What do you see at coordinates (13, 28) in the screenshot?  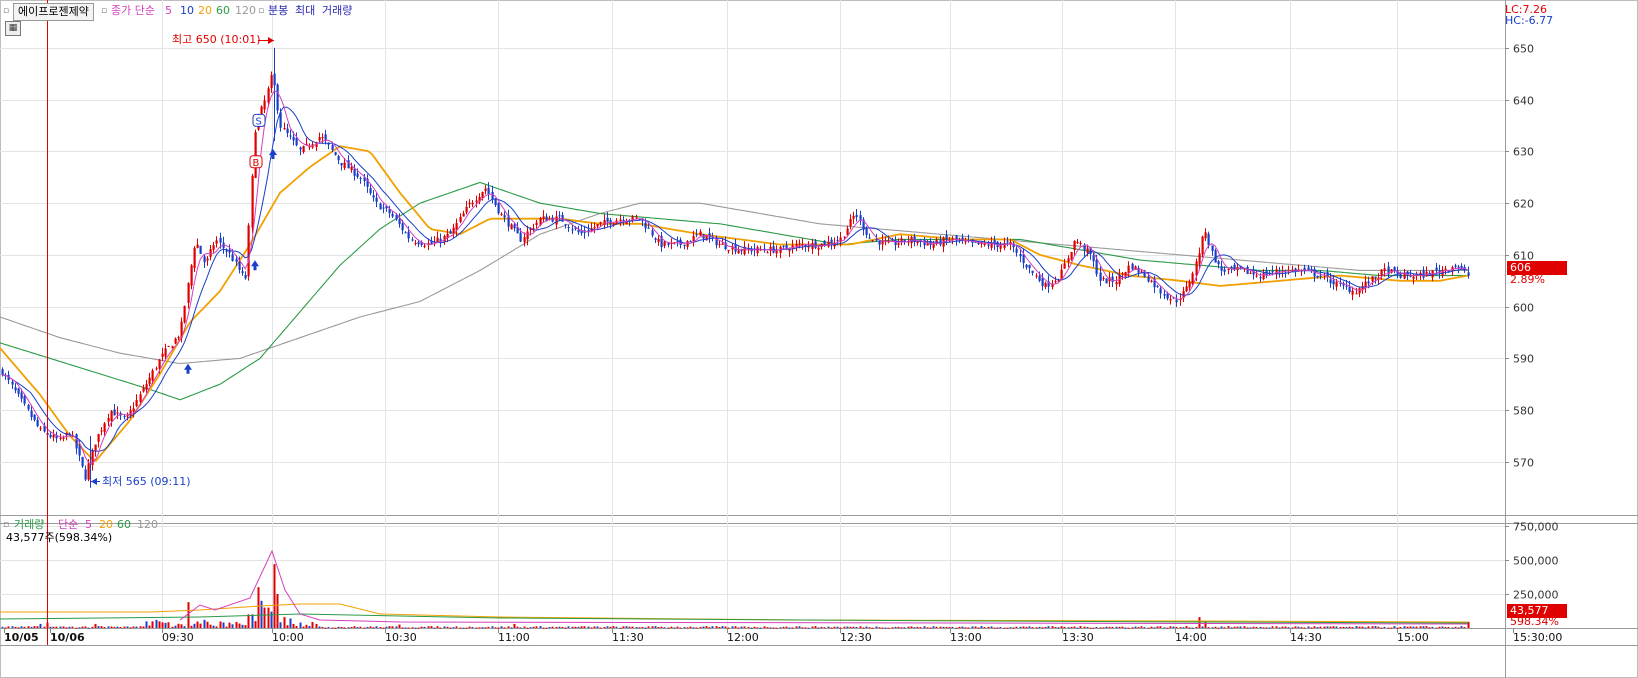 I see `calculator-icon: ▦` at bounding box center [13, 28].